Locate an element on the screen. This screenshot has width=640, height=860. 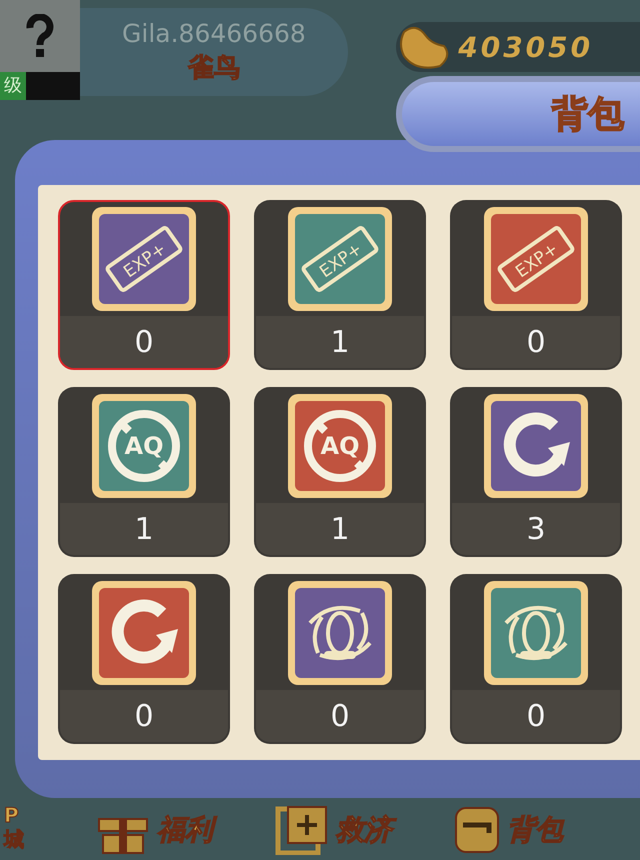
account-id: Gila.86466668 is located at coordinates (214, 33).